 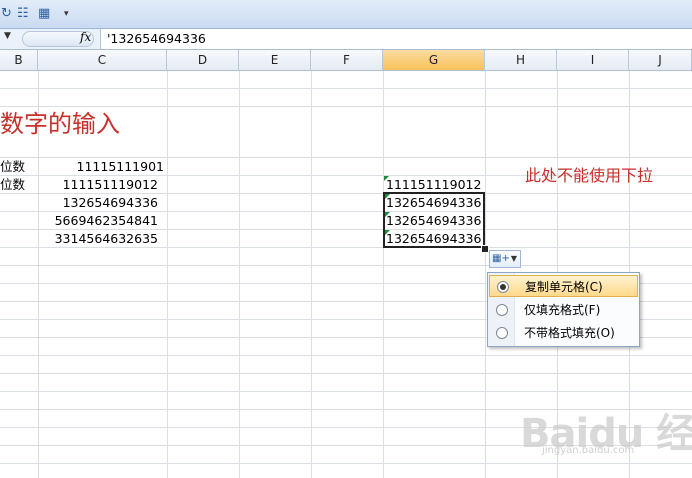 I want to click on column-headers: B C D E F G H I J, so click(x=346, y=60).